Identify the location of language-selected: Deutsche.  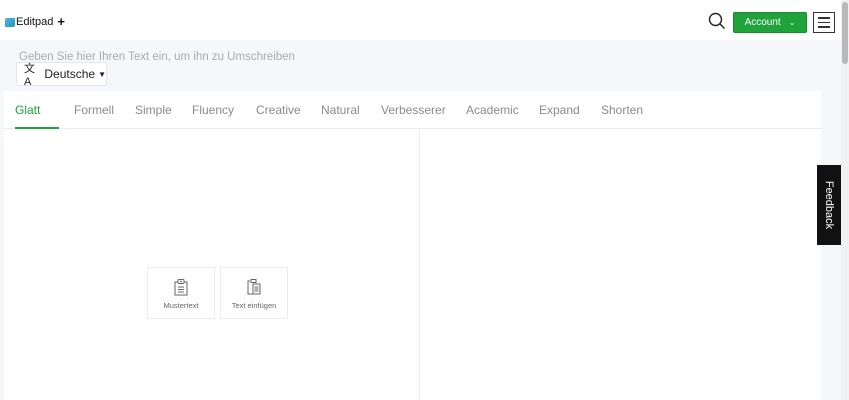
(70, 74).